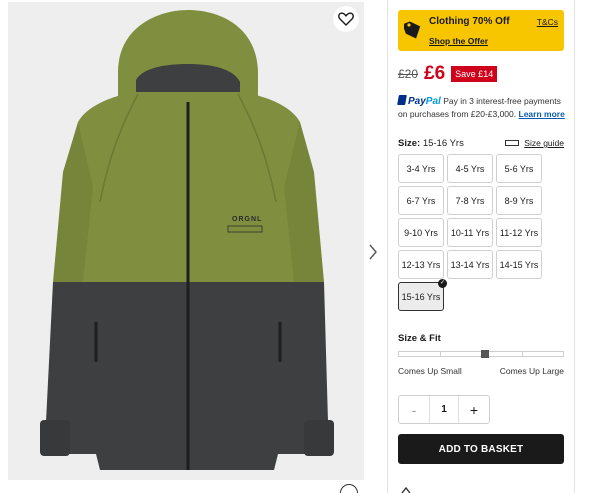 The image size is (600, 493). Describe the element at coordinates (519, 264) in the screenshot. I see `size-option: 14-15 Yrs` at that location.